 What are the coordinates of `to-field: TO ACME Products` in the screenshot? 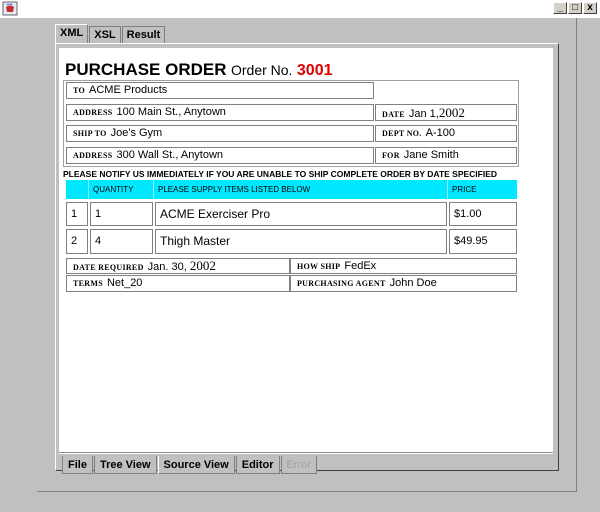 It's located at (220, 90).